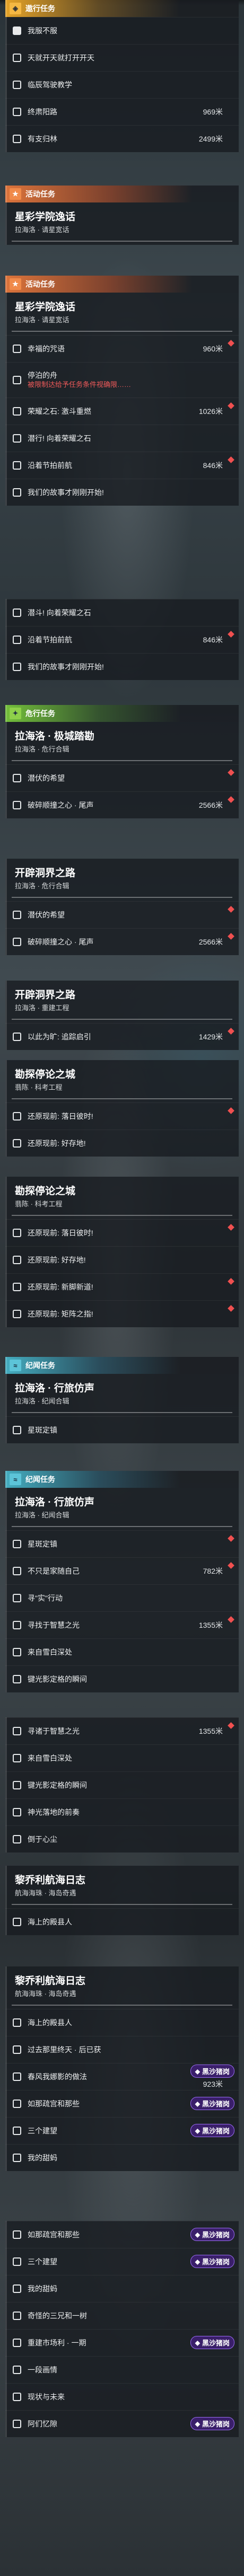 The height and width of the screenshot is (2576, 244). I want to click on task-item: 荣耀之石: 激斗重燃 1026米, so click(122, 411).